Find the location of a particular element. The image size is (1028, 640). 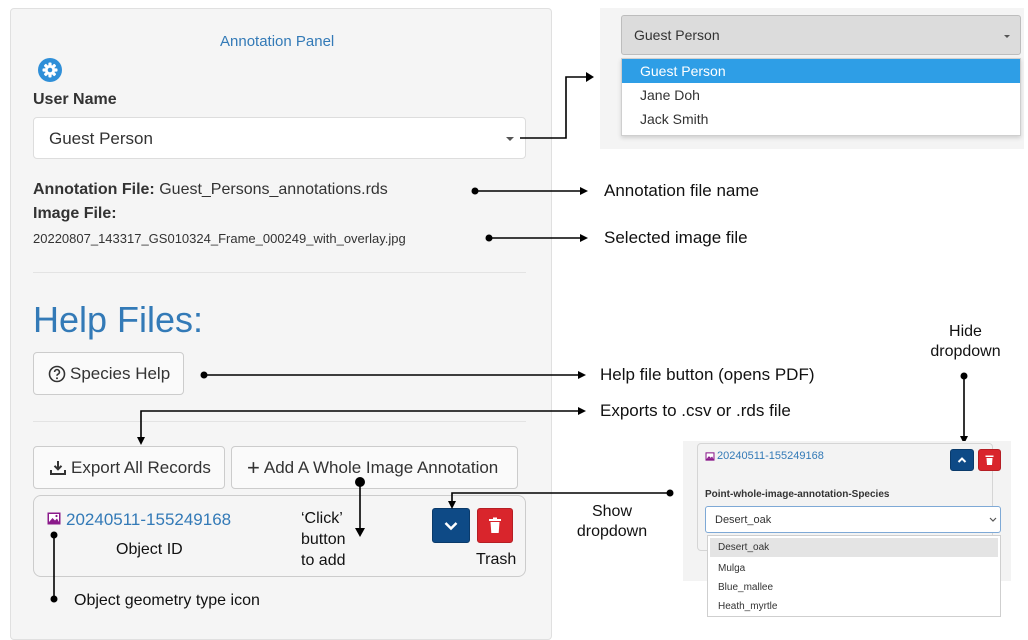

user-dropdown-select: Guest Person is located at coordinates (821, 35).